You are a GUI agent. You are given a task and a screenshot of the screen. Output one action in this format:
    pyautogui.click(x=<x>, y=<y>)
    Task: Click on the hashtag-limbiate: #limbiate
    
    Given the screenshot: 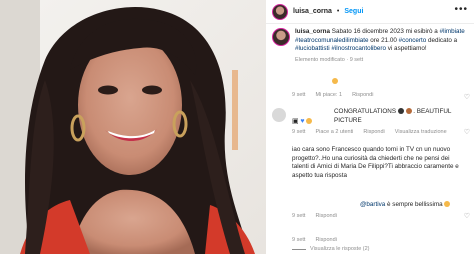 What is the action you would take?
    pyautogui.click(x=452, y=31)
    